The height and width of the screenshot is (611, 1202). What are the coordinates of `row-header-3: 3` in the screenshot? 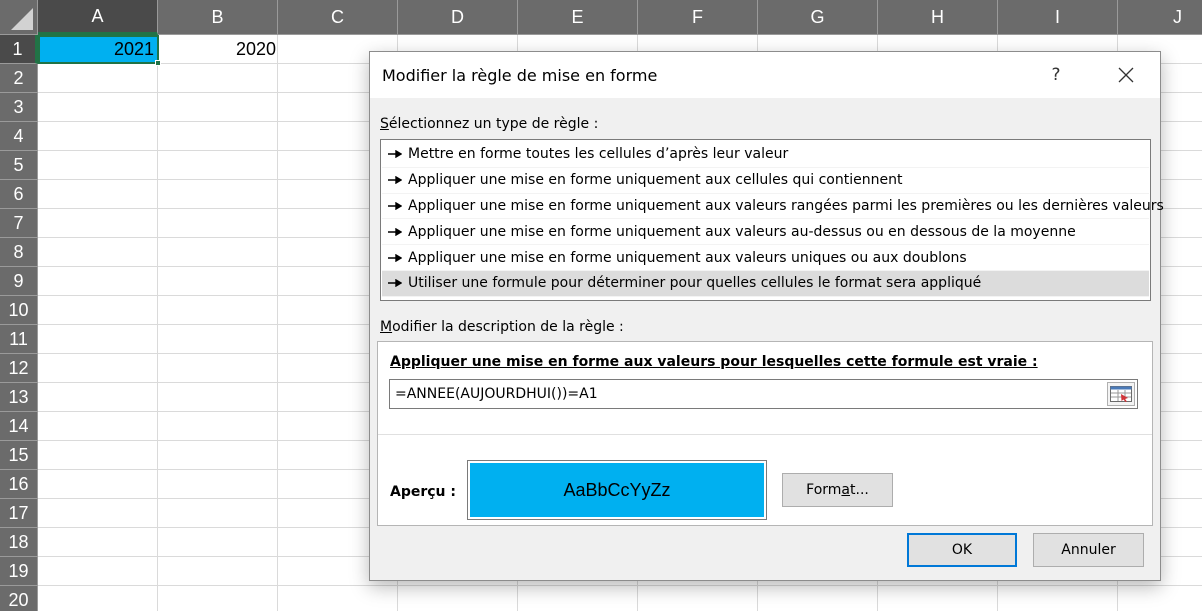 It's located at (19, 107).